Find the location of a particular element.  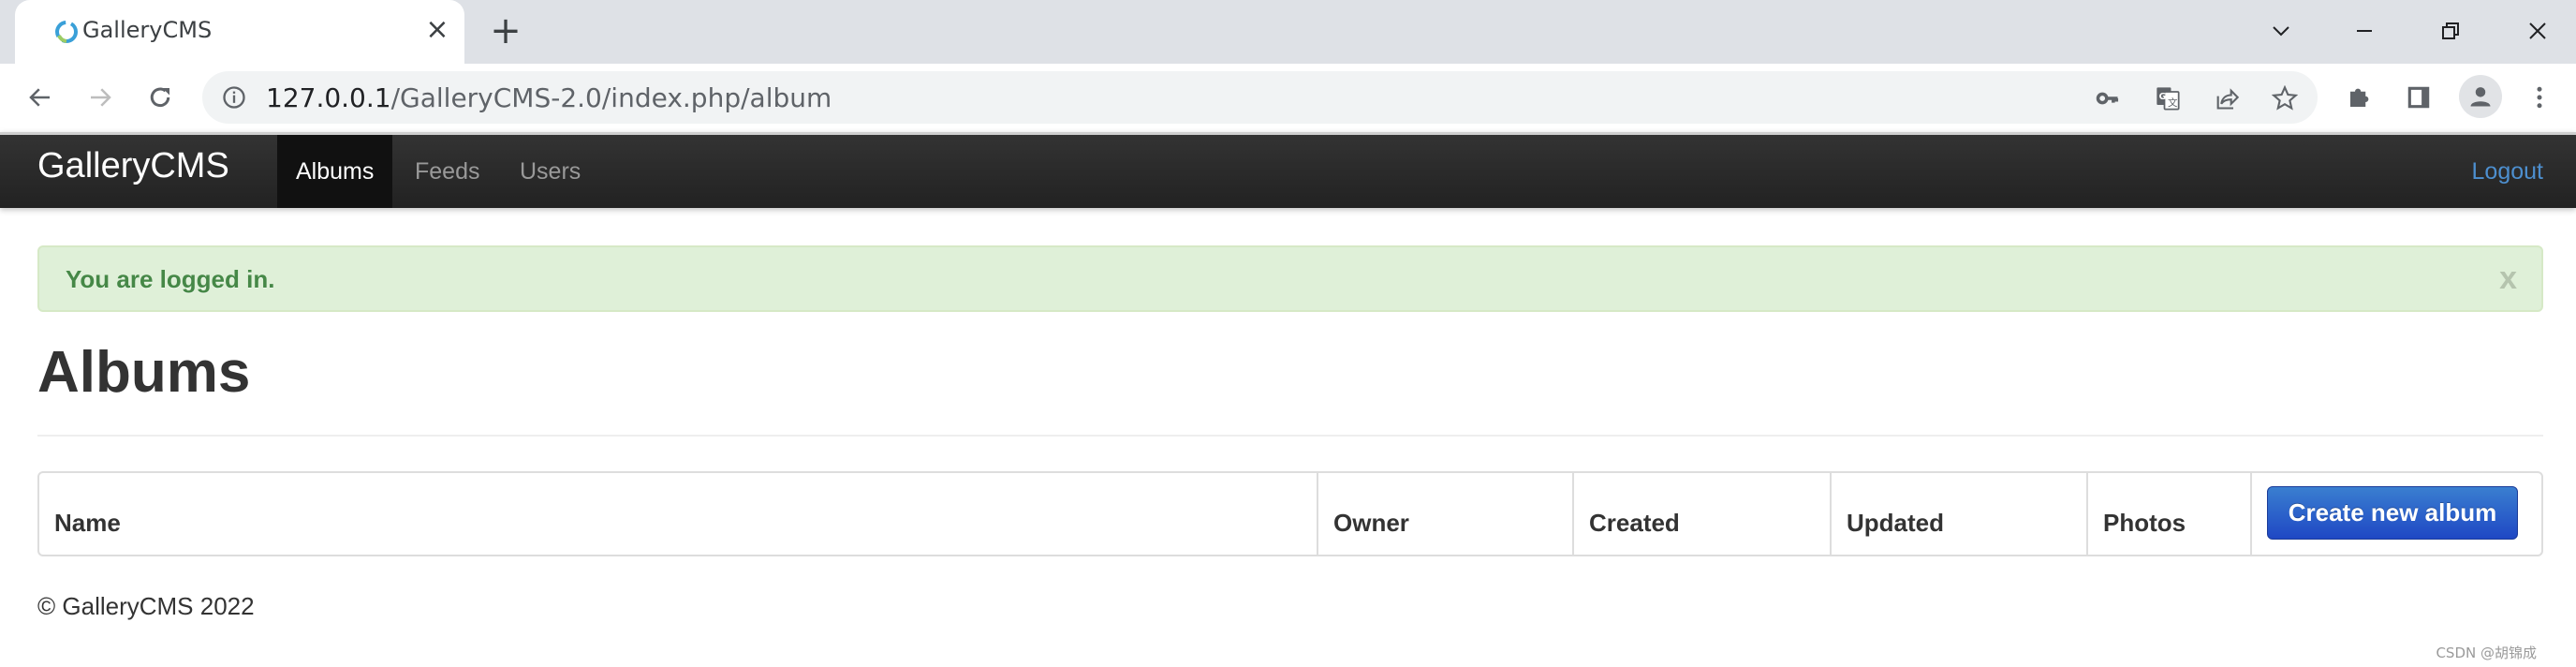

tab-search-chevron-icon is located at coordinates (2281, 30).